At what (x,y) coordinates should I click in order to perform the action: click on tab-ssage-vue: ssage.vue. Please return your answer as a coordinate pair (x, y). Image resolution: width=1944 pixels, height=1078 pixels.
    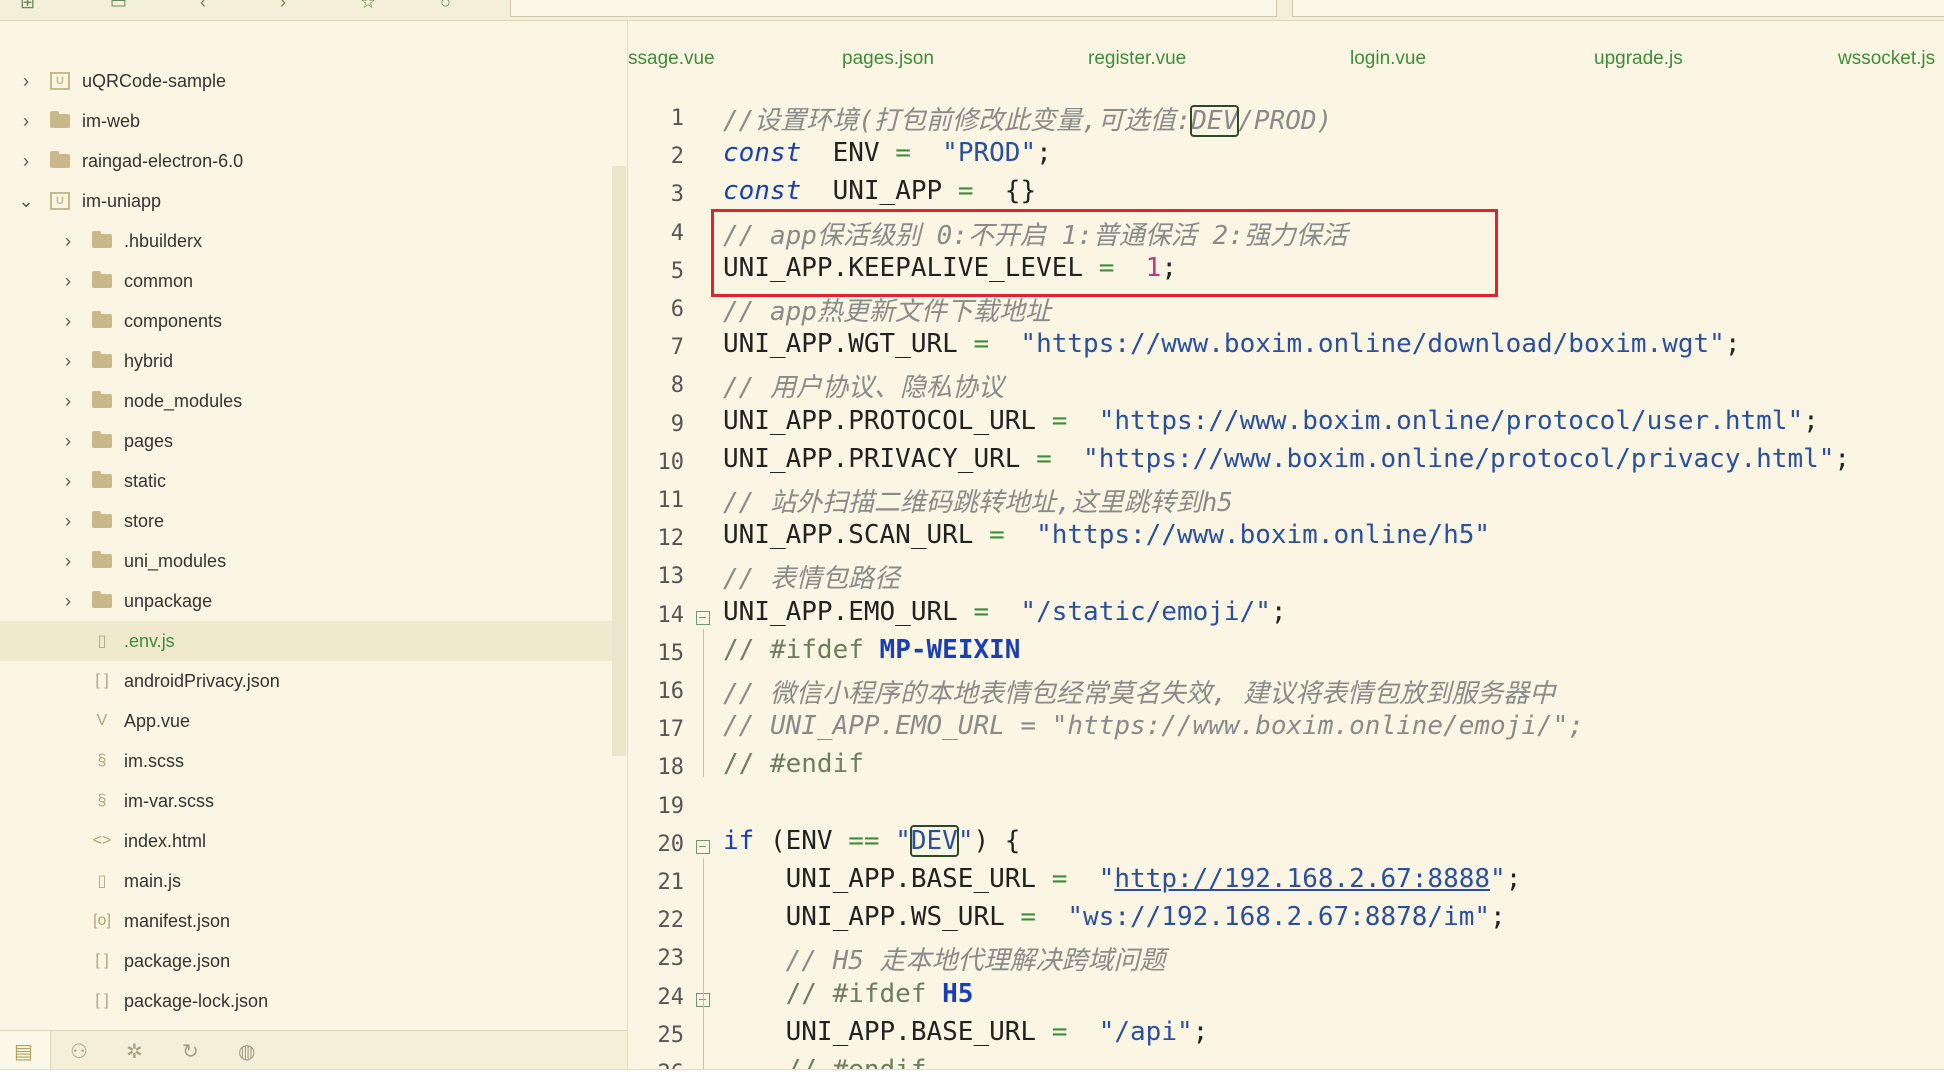
    Looking at the image, I should click on (671, 59).